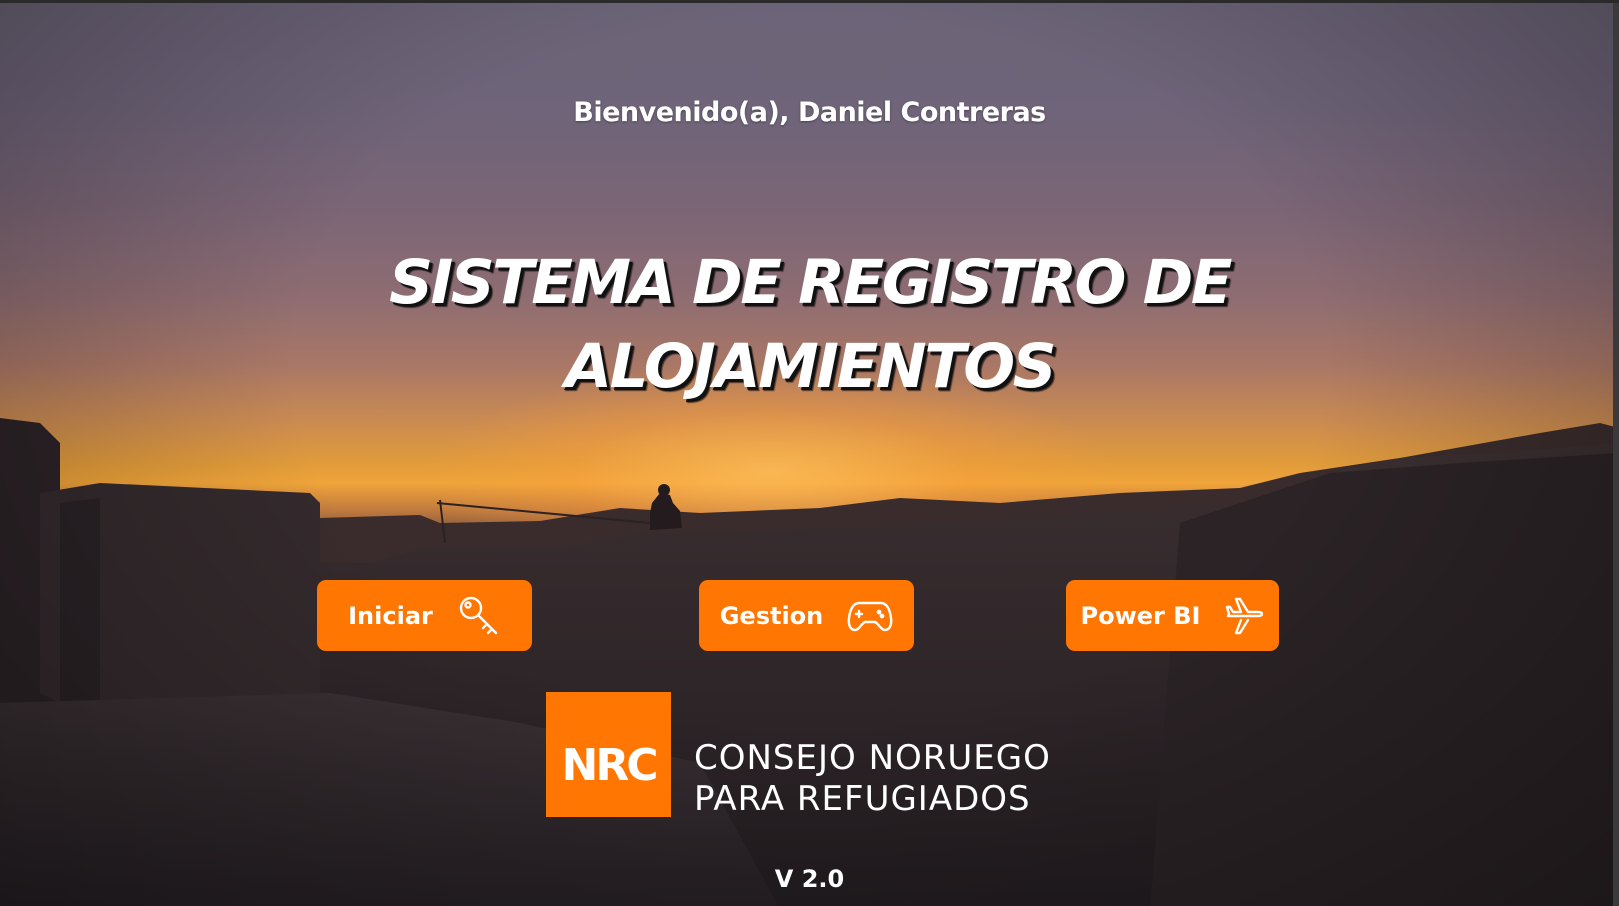  Describe the element at coordinates (810, 282) in the screenshot. I see `page-title-line-1: SISTEMA DE REGISTRO DE` at that location.